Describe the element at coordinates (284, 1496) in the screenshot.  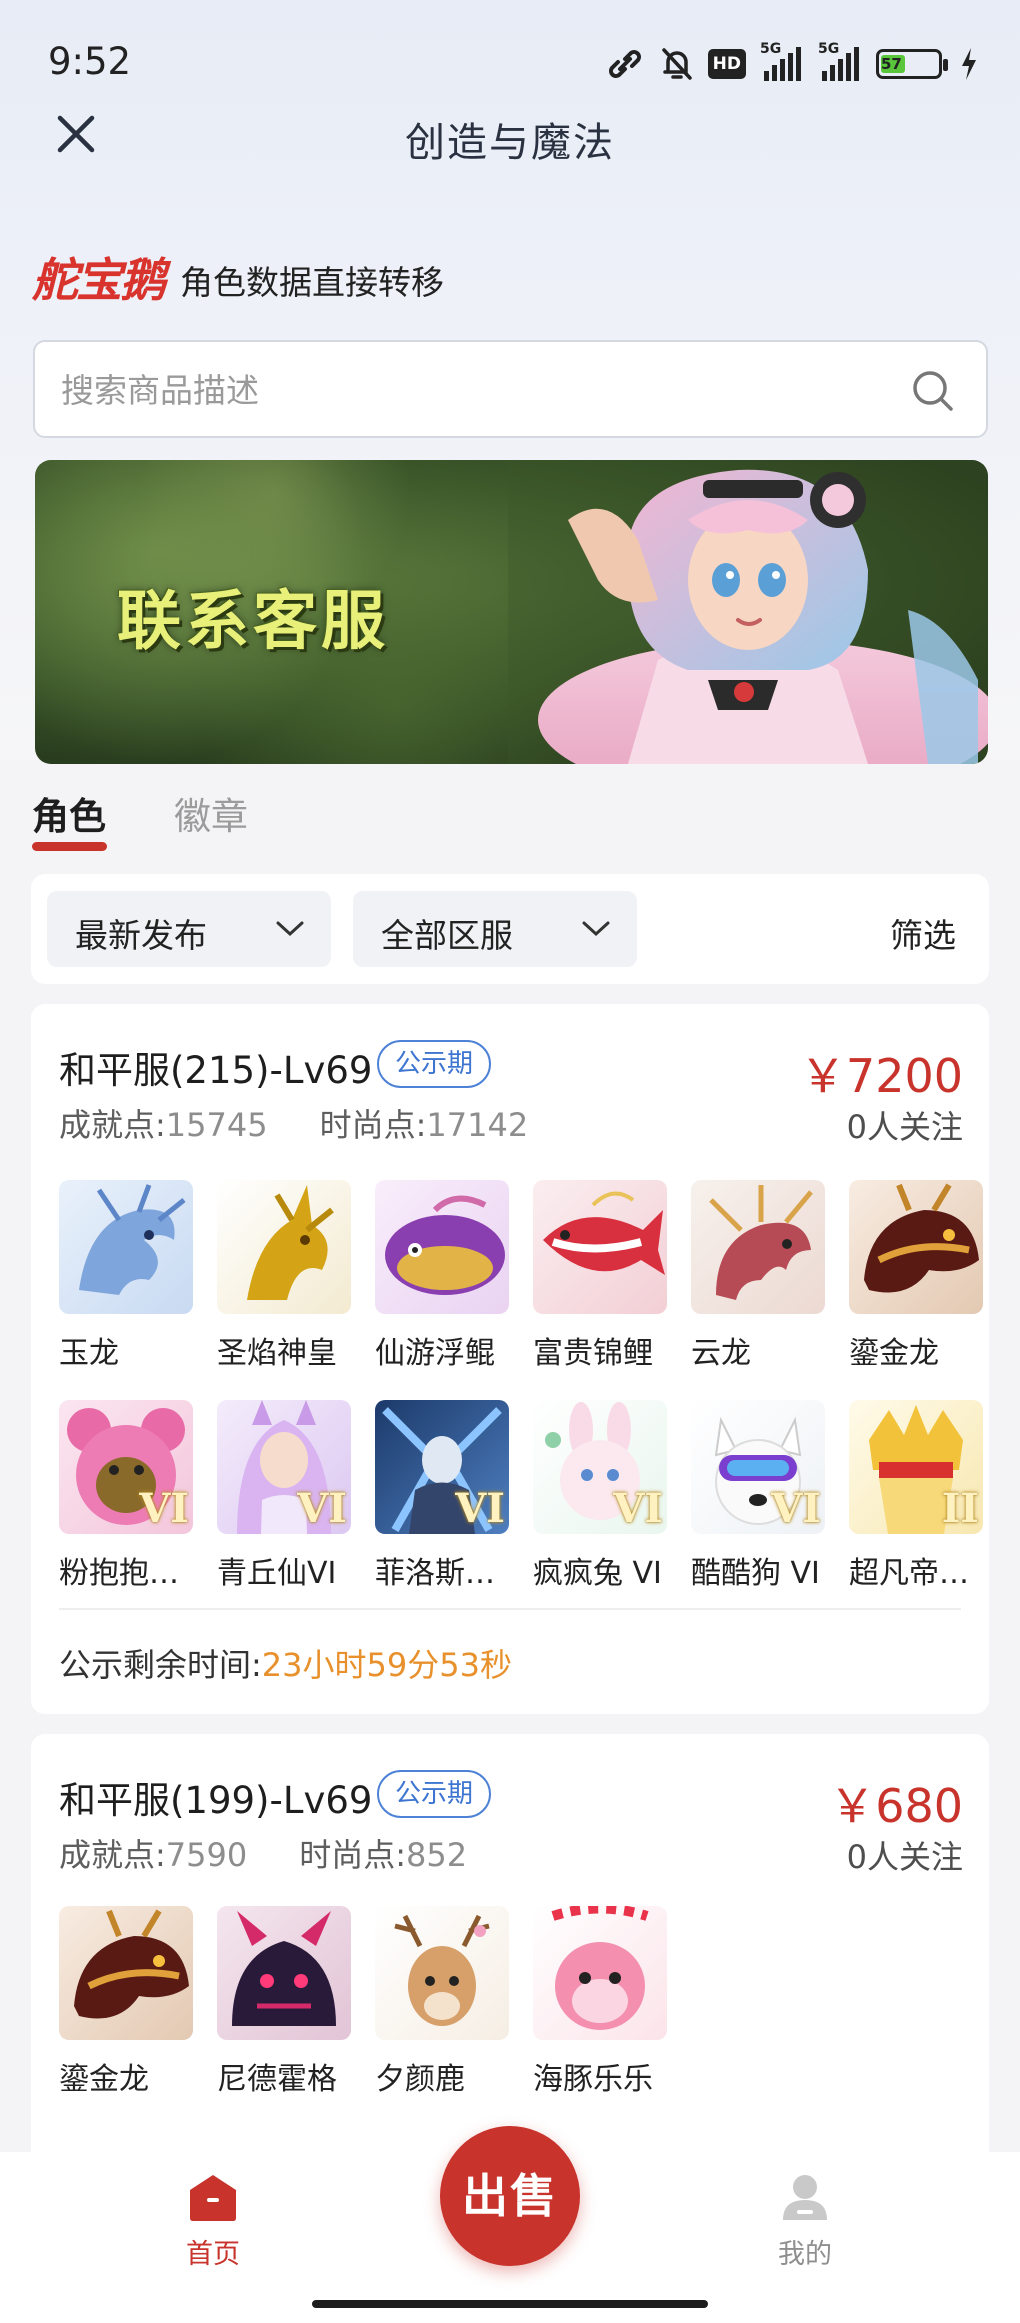
I see `item-qingqiu-fairy: VI 青丘仙VI` at that location.